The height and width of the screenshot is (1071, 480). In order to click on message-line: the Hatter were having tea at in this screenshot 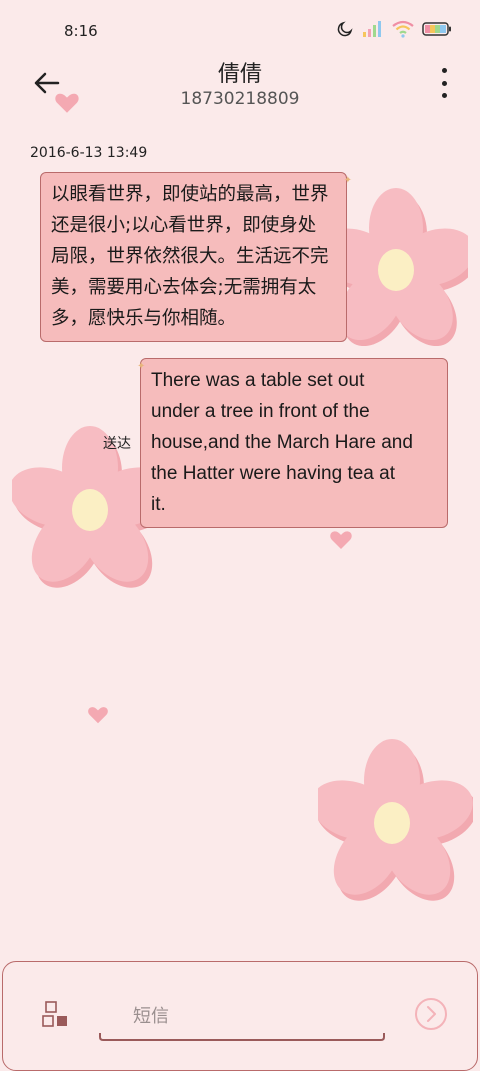, I will do `click(273, 473)`.